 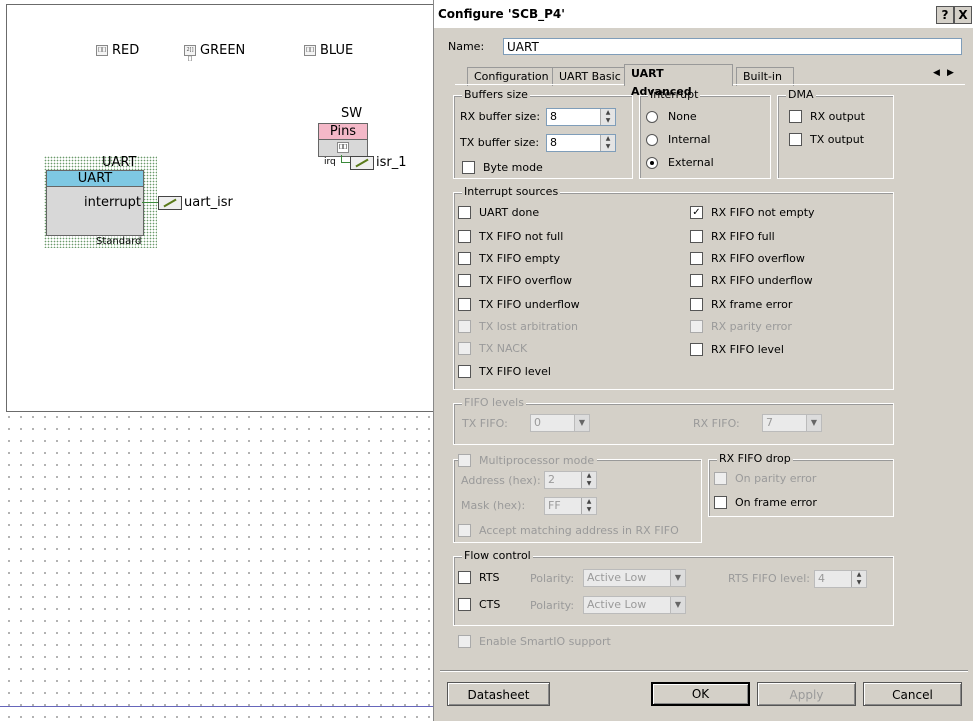 What do you see at coordinates (700, 694) in the screenshot?
I see `ok-button: OK` at bounding box center [700, 694].